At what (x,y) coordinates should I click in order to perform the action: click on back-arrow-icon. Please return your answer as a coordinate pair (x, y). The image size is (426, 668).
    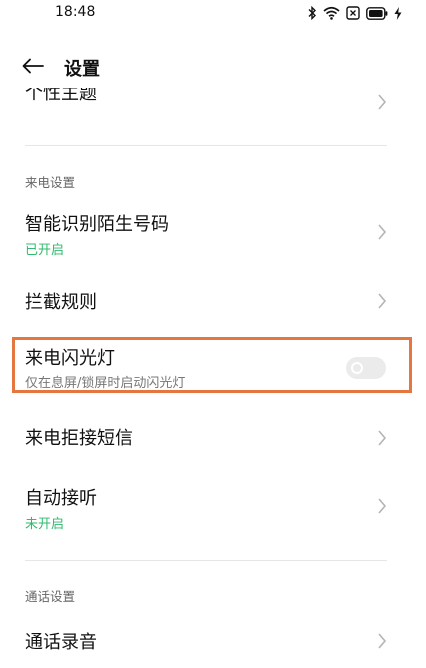
    Looking at the image, I should click on (33, 68).